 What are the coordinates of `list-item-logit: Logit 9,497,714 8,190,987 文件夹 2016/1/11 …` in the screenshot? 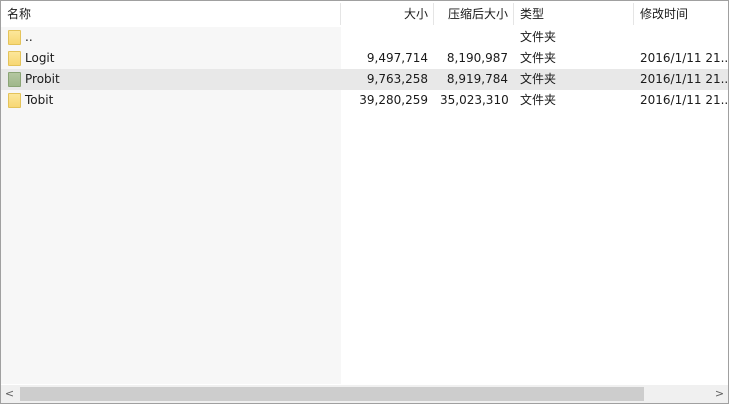 It's located at (364, 58).